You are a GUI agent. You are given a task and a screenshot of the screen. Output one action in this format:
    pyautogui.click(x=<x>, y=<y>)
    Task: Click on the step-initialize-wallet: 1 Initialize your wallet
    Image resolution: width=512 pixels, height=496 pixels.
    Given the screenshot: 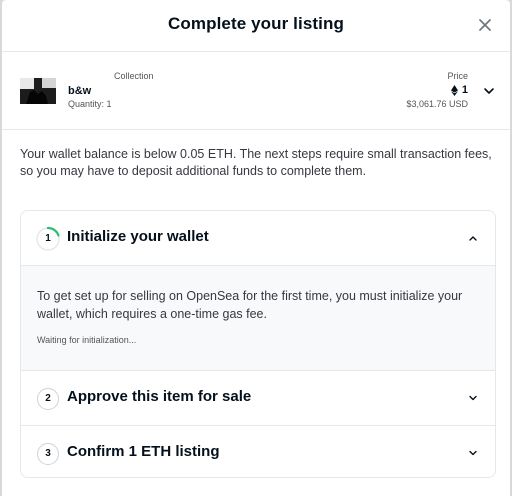 What is the action you would take?
    pyautogui.click(x=258, y=238)
    